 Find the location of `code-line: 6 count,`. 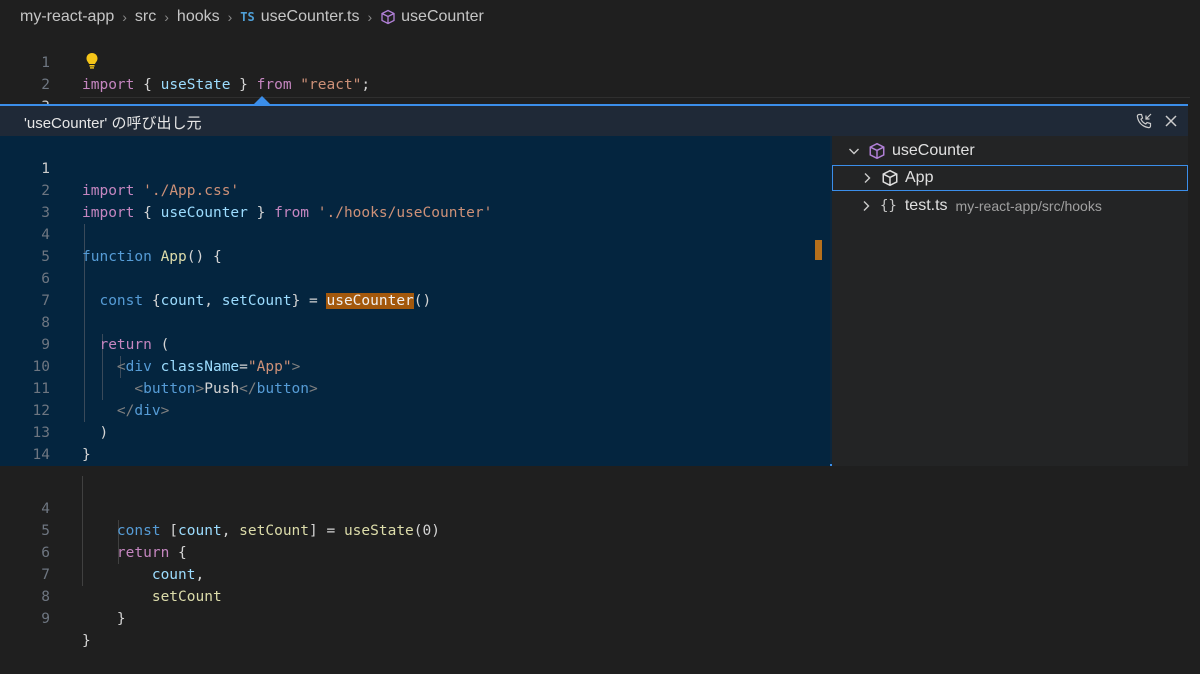

code-line: 6 count, is located at coordinates (600, 551).